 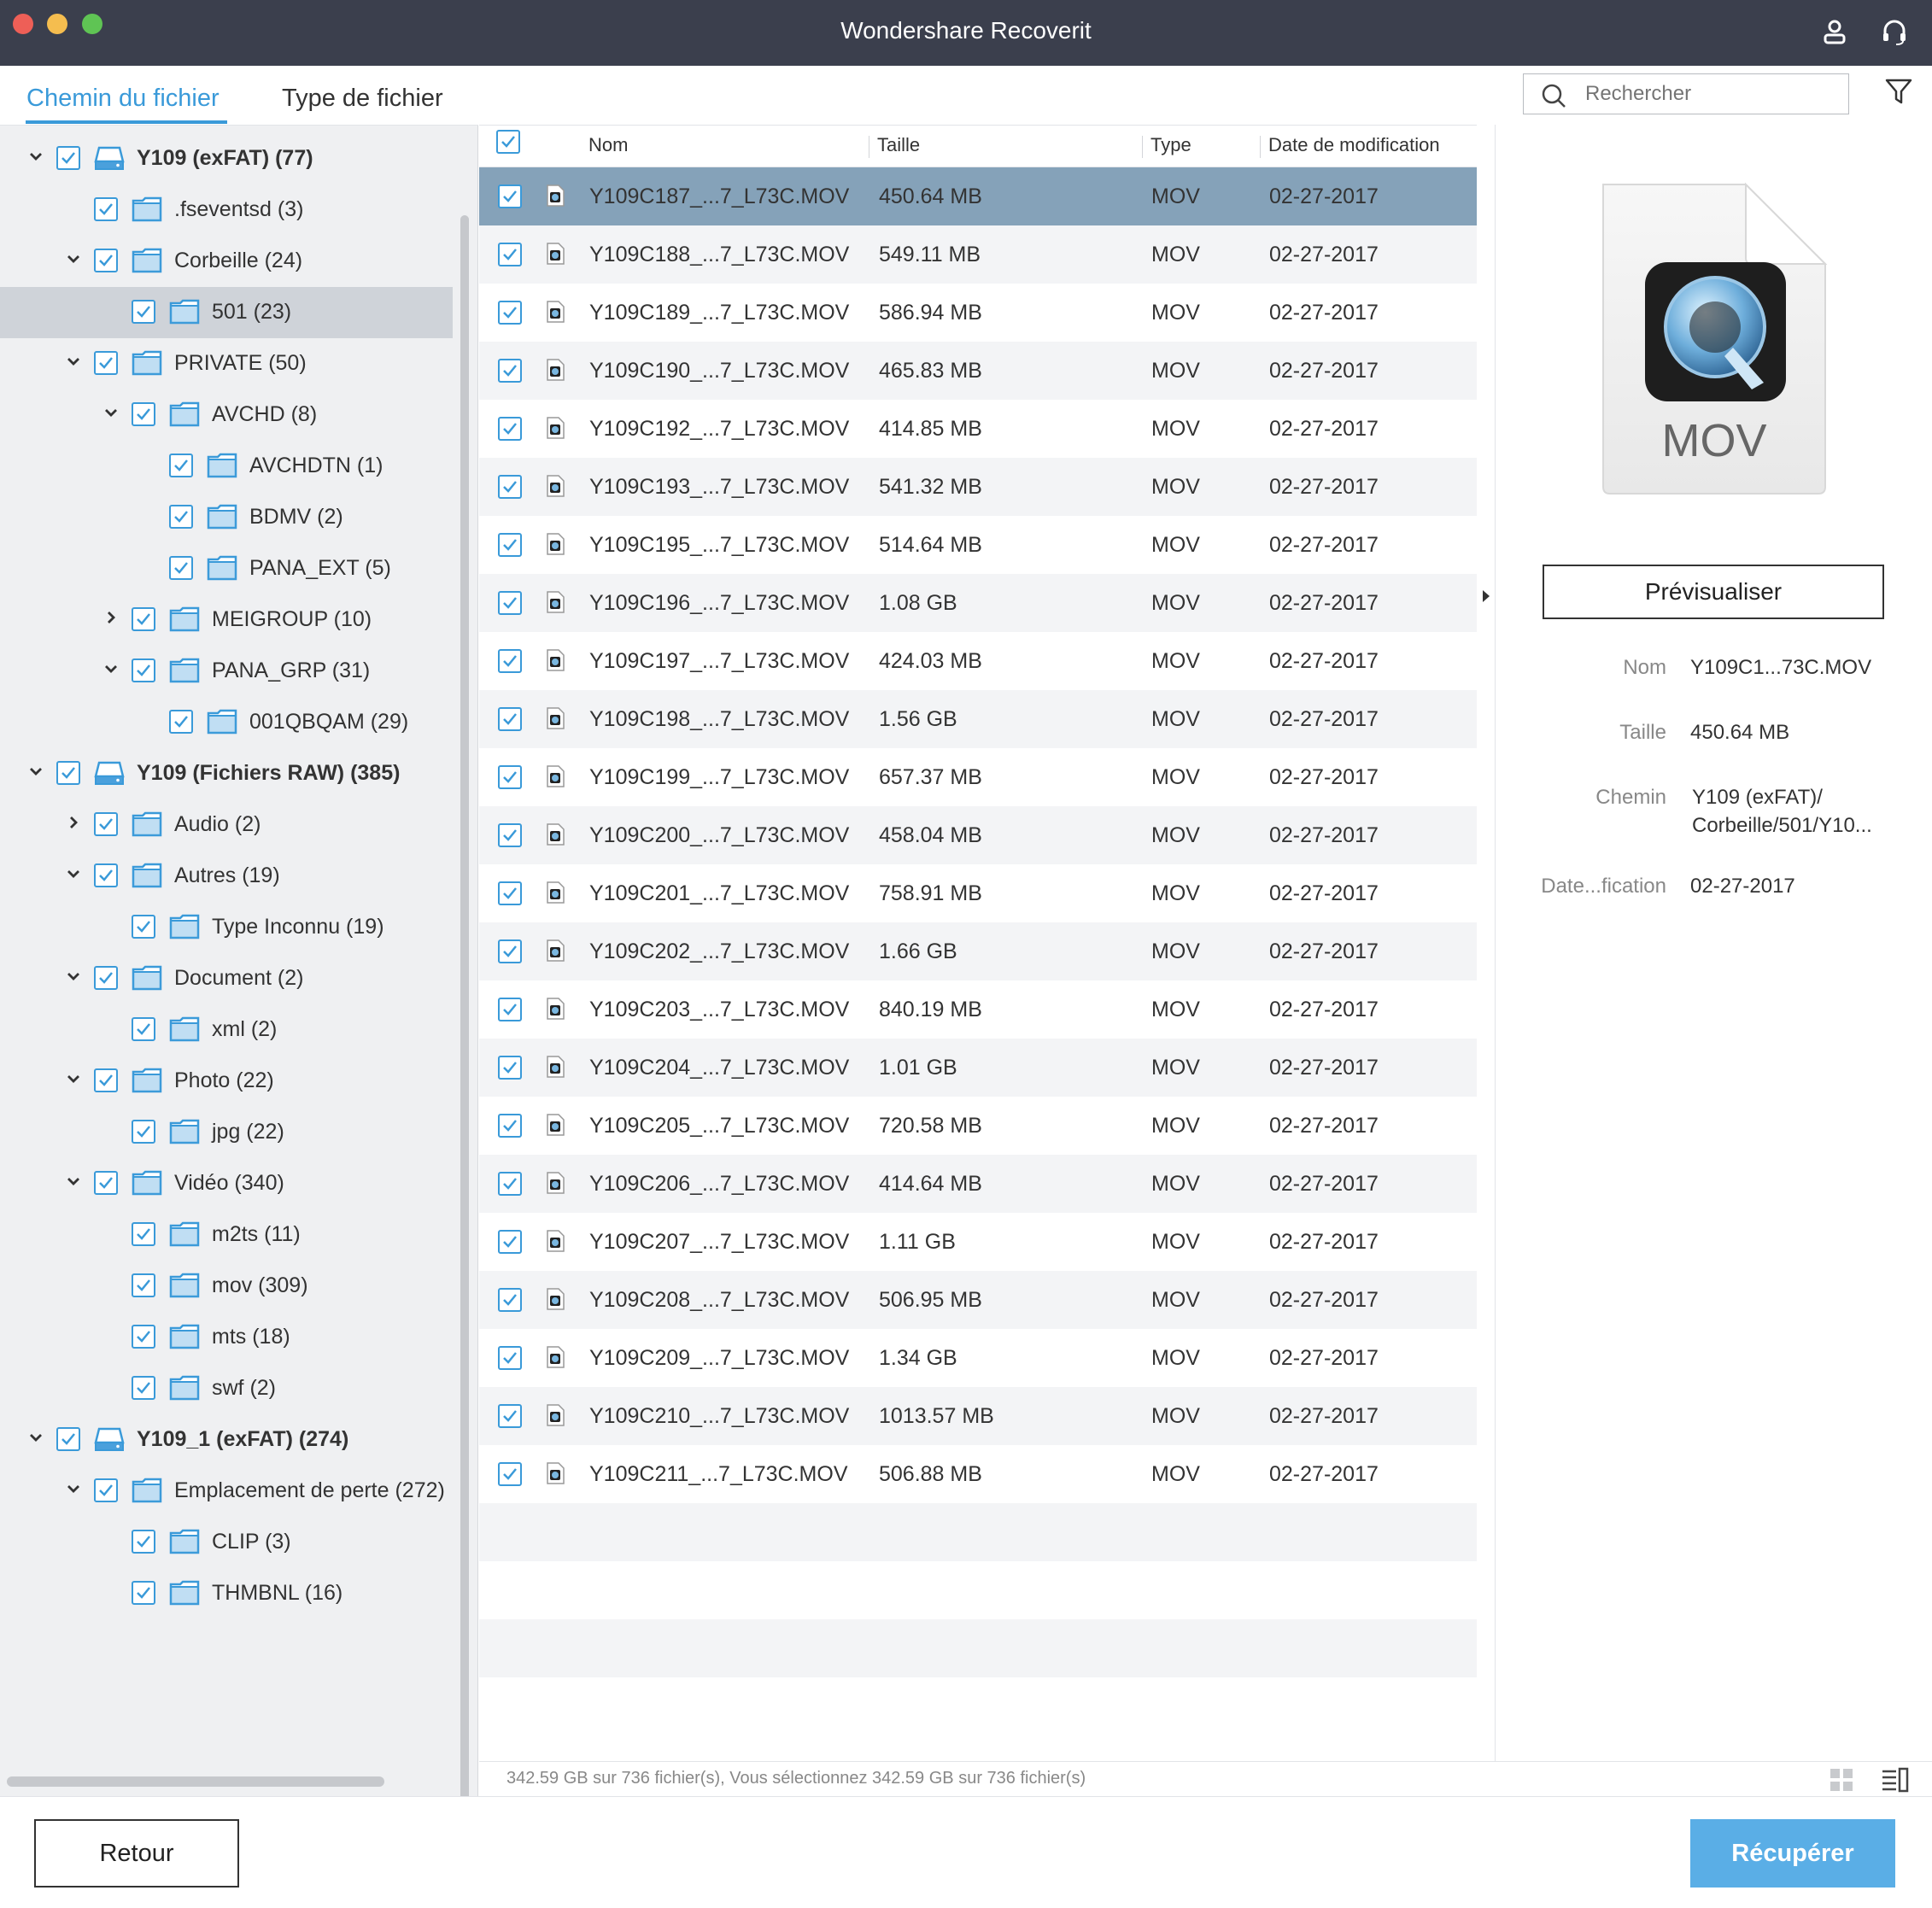 I want to click on tree-row: jpg (22), so click(x=227, y=1132).